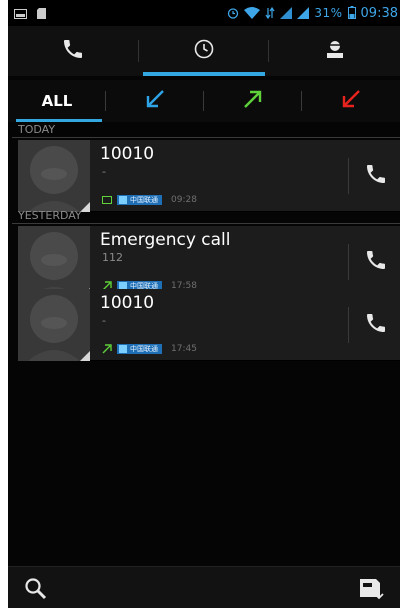 The width and height of the screenshot is (401, 608). I want to click on menu-icon, so click(371, 590).